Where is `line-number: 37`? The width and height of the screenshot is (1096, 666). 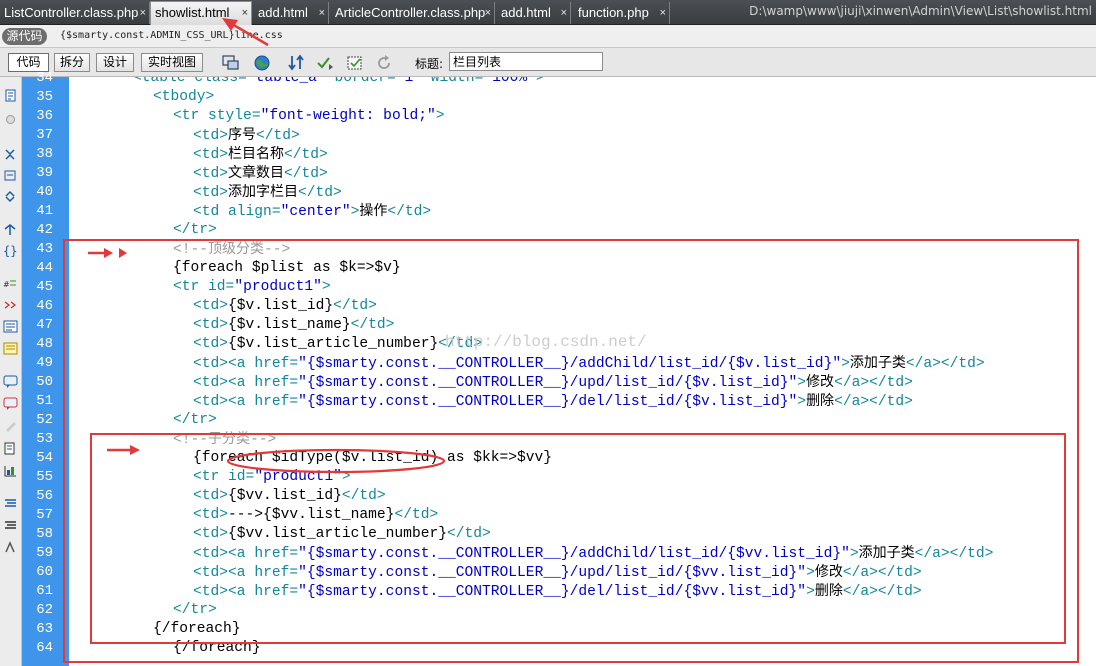 line-number: 37 is located at coordinates (44, 135).